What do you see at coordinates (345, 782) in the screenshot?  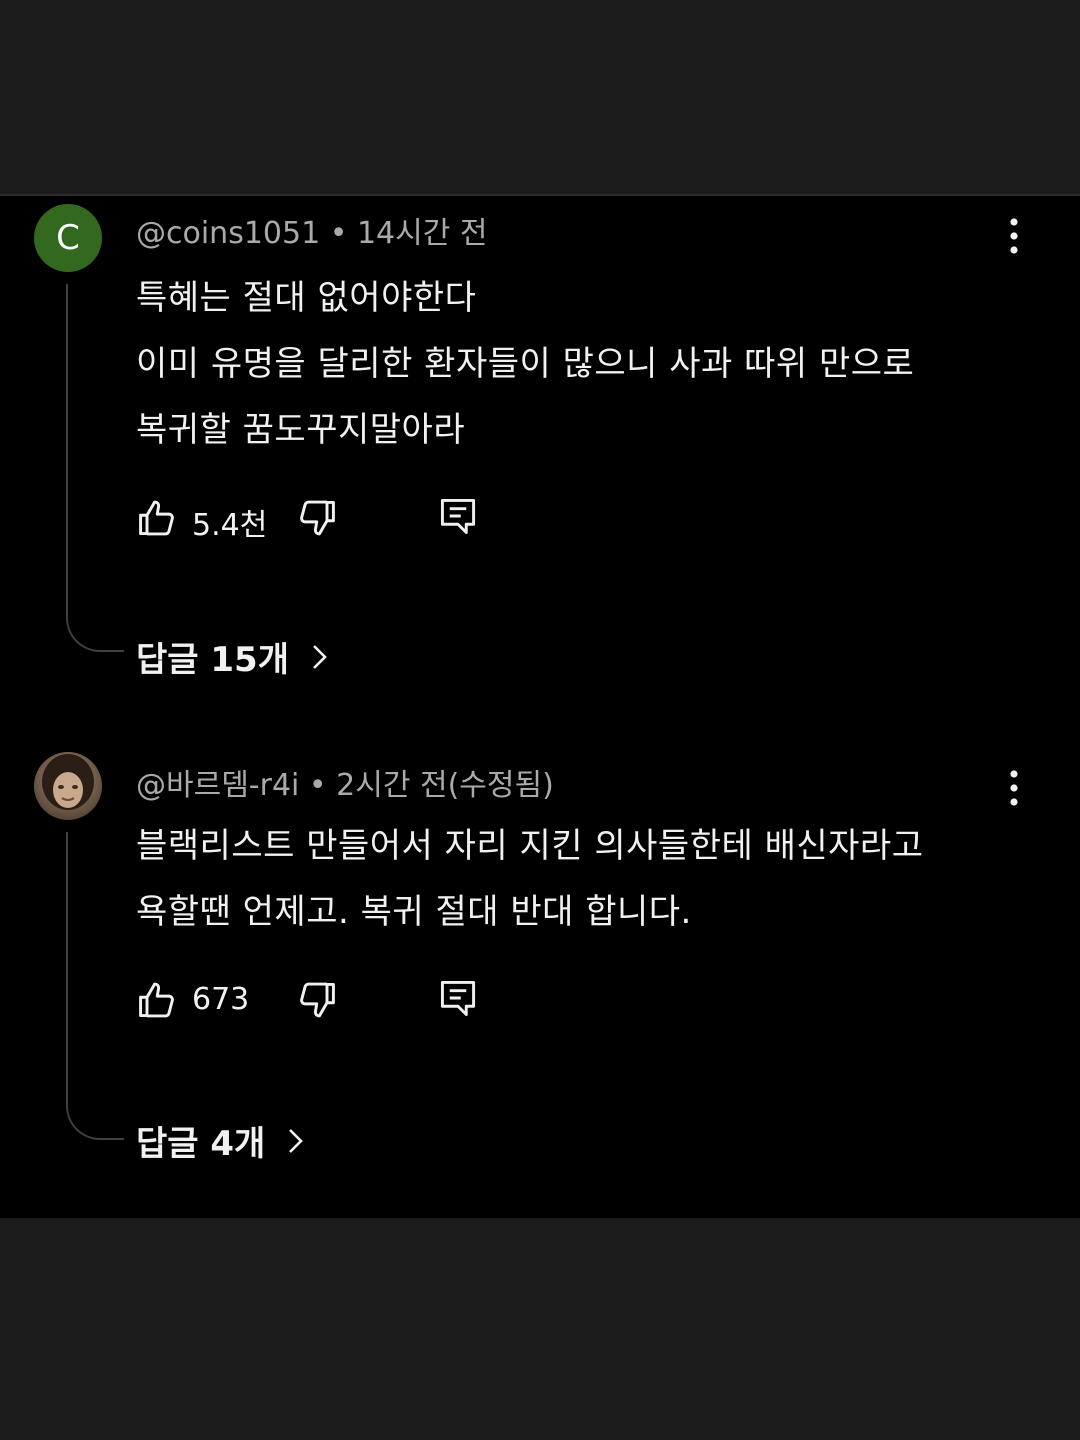 I see `comment-meta: @바르뎀-r4i • 2시간 전(수정됨)` at bounding box center [345, 782].